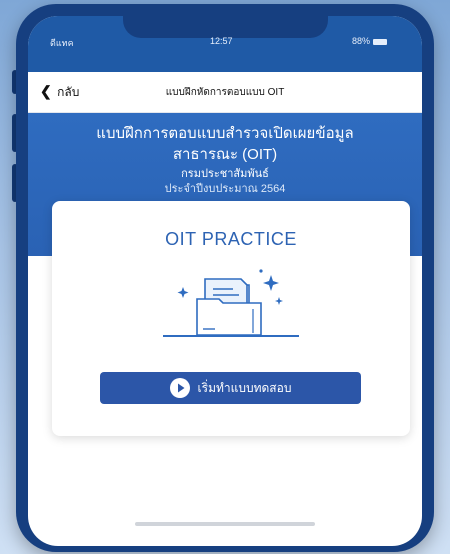 The width and height of the screenshot is (450, 554). I want to click on phone-notch, so click(225, 27).